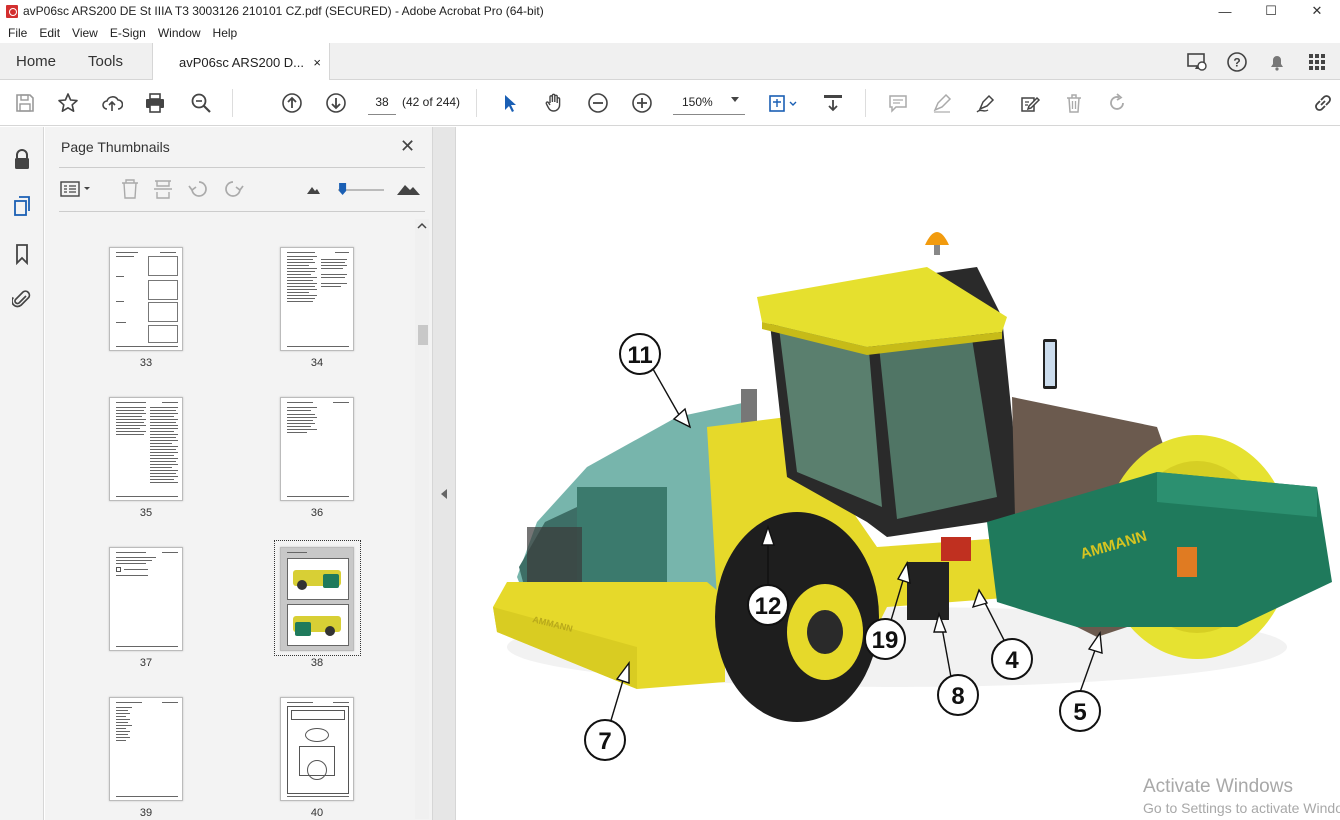 The image size is (1340, 820). What do you see at coordinates (1323, 103) in the screenshot?
I see `share-link-icon` at bounding box center [1323, 103].